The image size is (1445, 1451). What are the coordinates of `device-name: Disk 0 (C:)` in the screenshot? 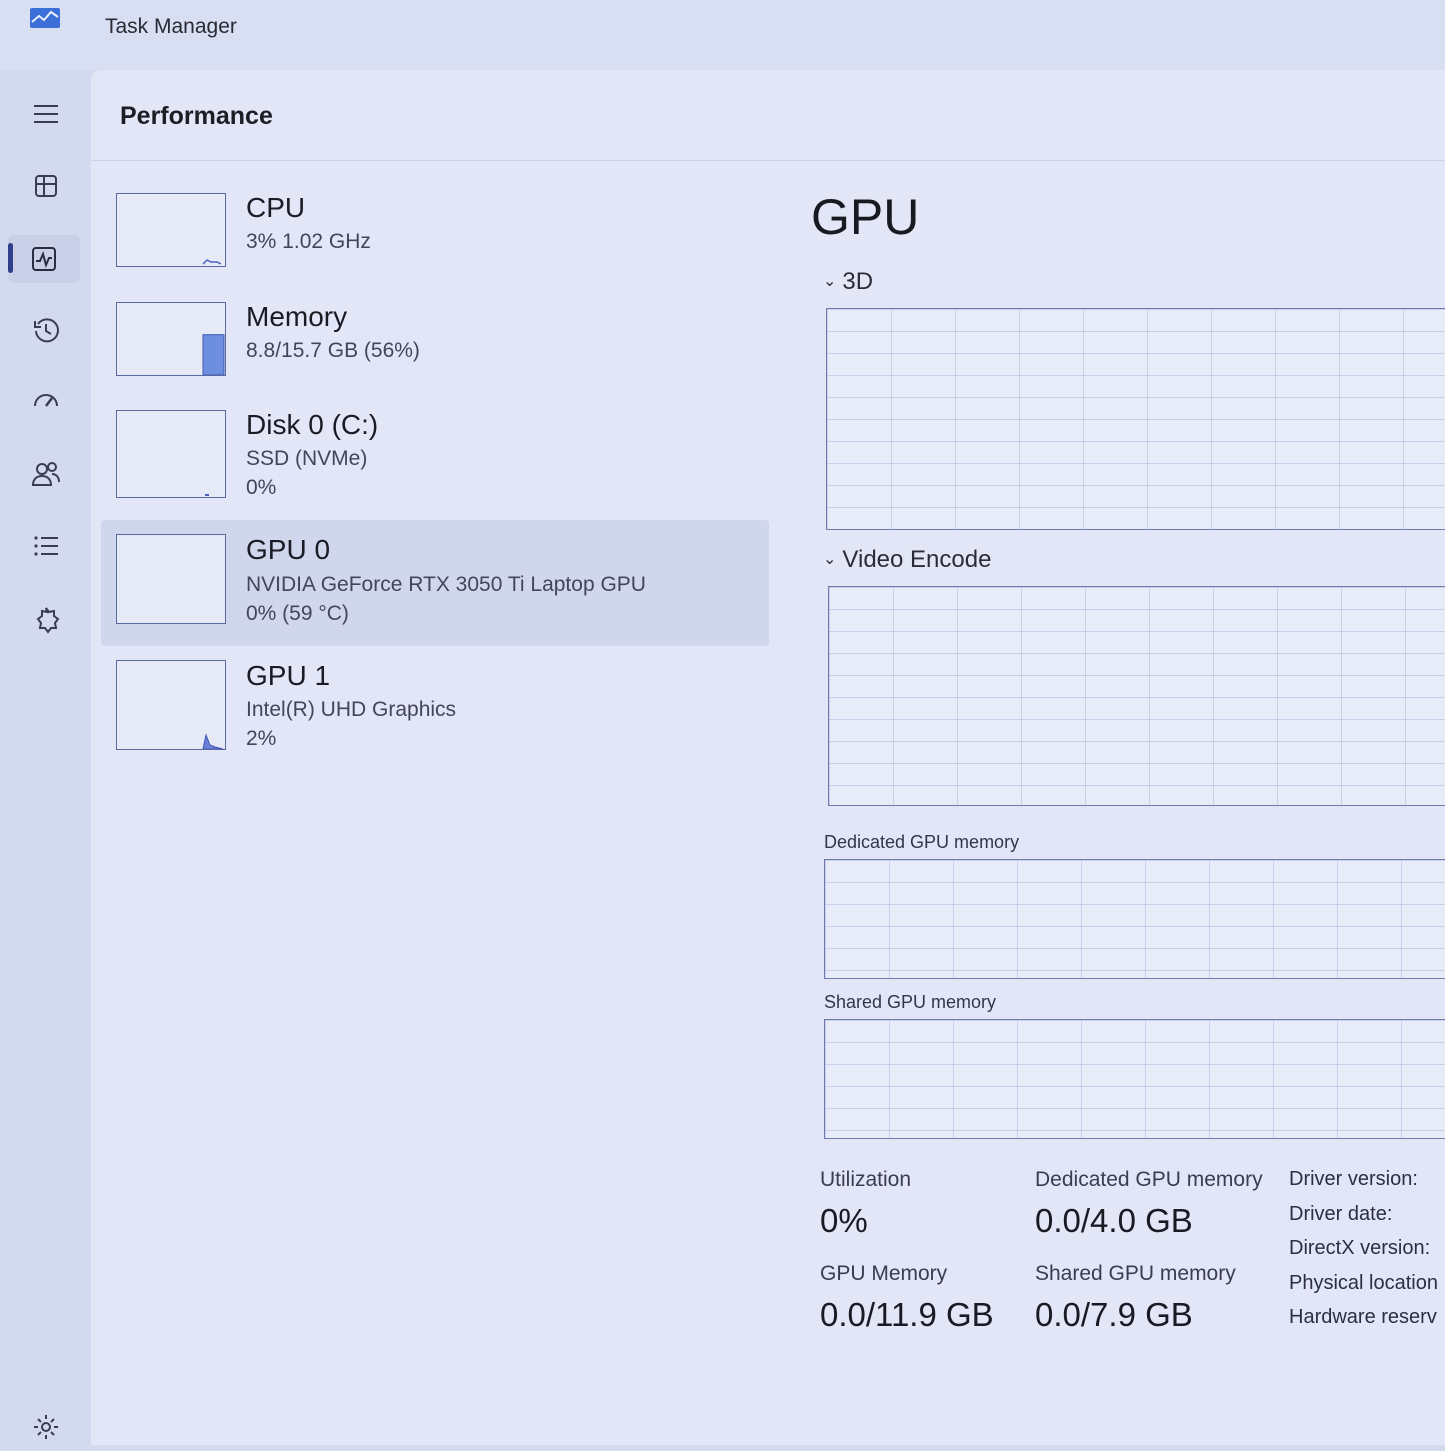 It's located at (312, 424).